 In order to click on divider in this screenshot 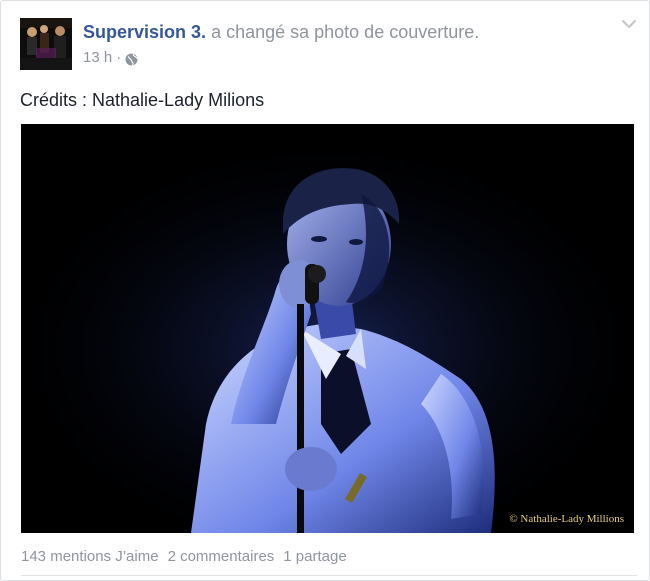, I will do `click(329, 575)`.